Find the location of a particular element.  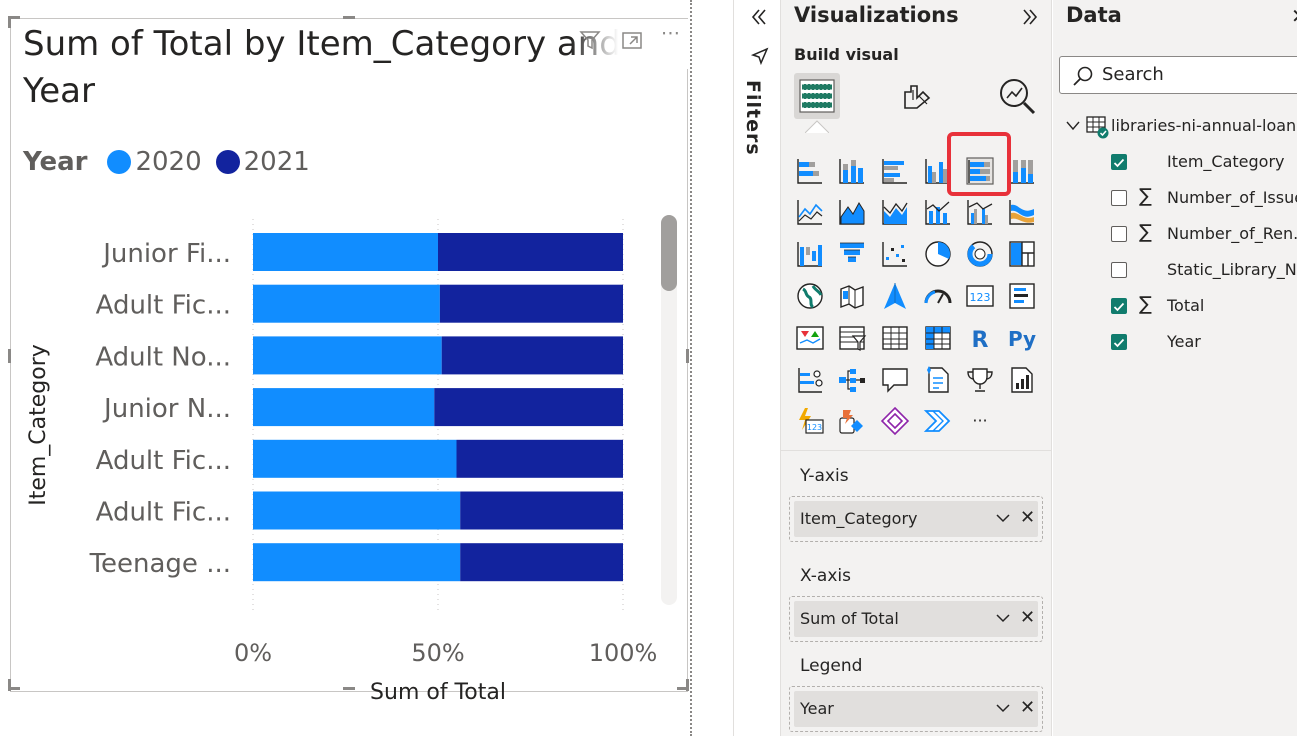

filters-pane-collapsed: Filters is located at coordinates (757, 368).